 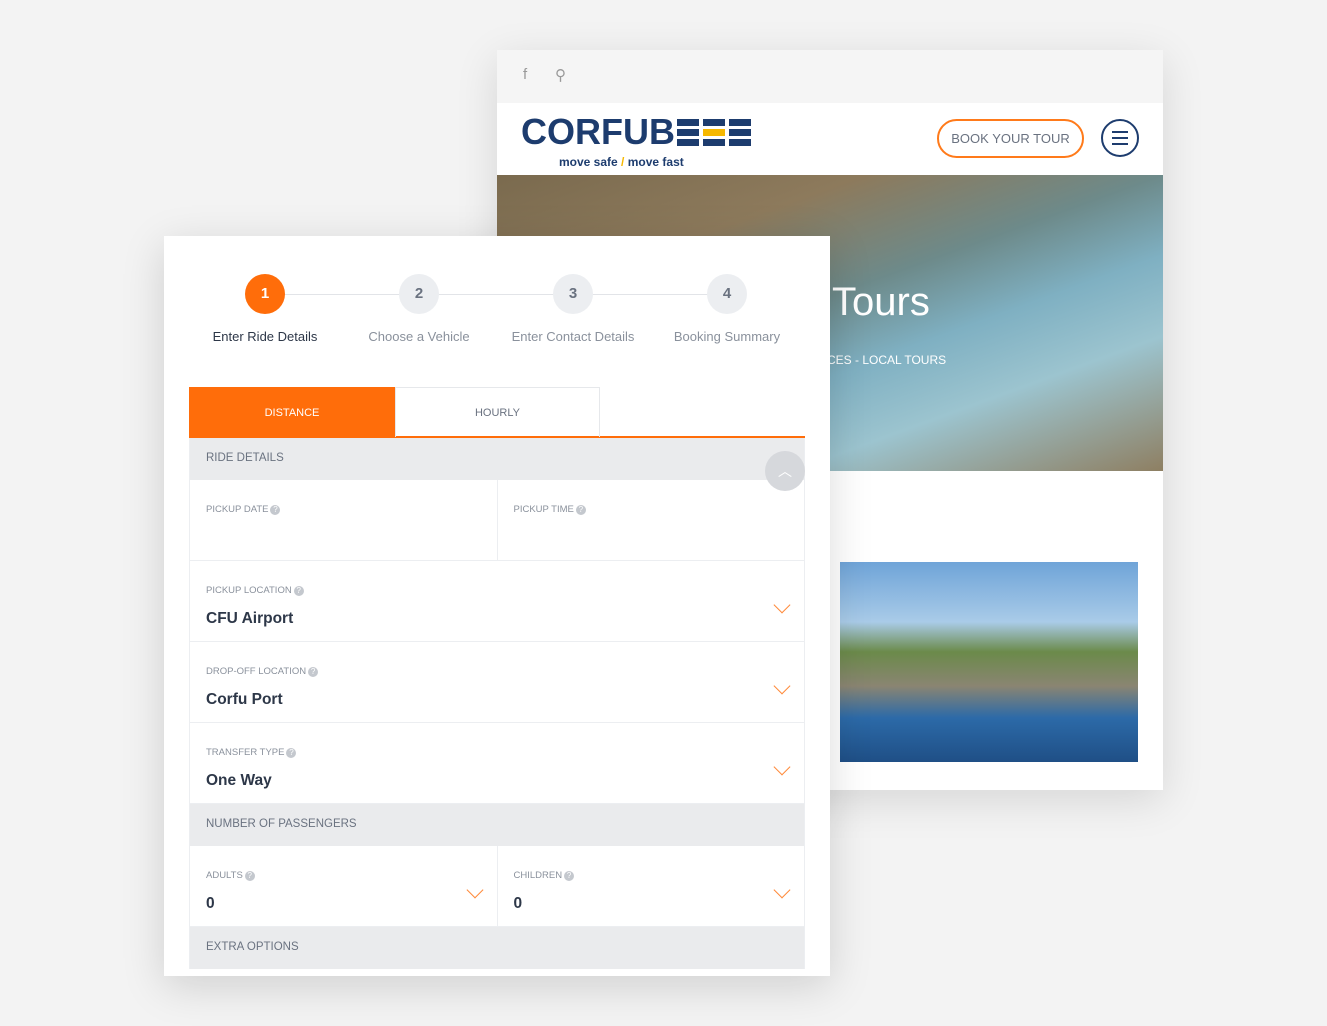 What do you see at coordinates (727, 336) in the screenshot?
I see `step-label: Booking Summary` at bounding box center [727, 336].